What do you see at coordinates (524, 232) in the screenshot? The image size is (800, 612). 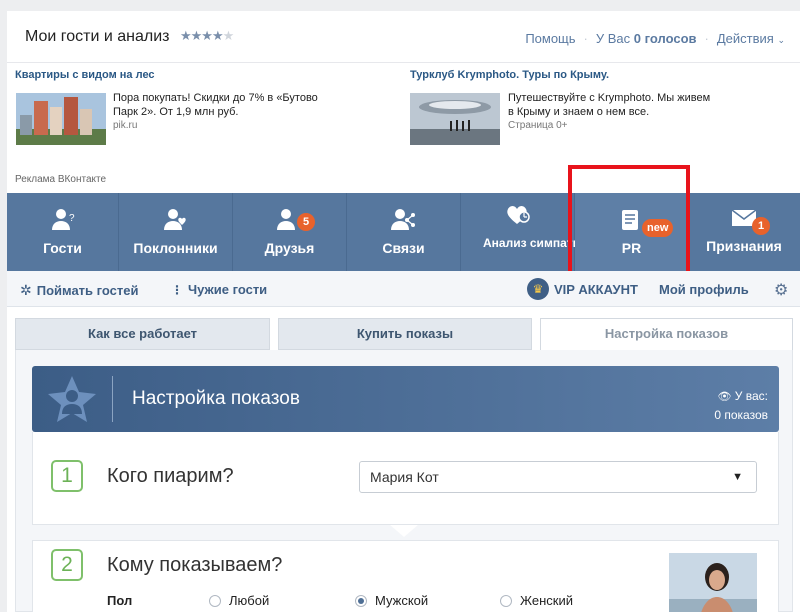 I see `tab-sympathy-analysis: Анализ симпатий` at bounding box center [524, 232].